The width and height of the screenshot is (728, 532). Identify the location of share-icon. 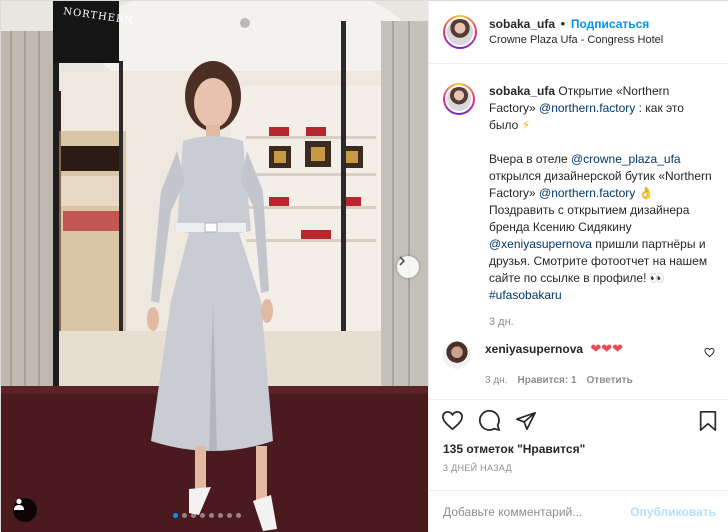
(526, 420).